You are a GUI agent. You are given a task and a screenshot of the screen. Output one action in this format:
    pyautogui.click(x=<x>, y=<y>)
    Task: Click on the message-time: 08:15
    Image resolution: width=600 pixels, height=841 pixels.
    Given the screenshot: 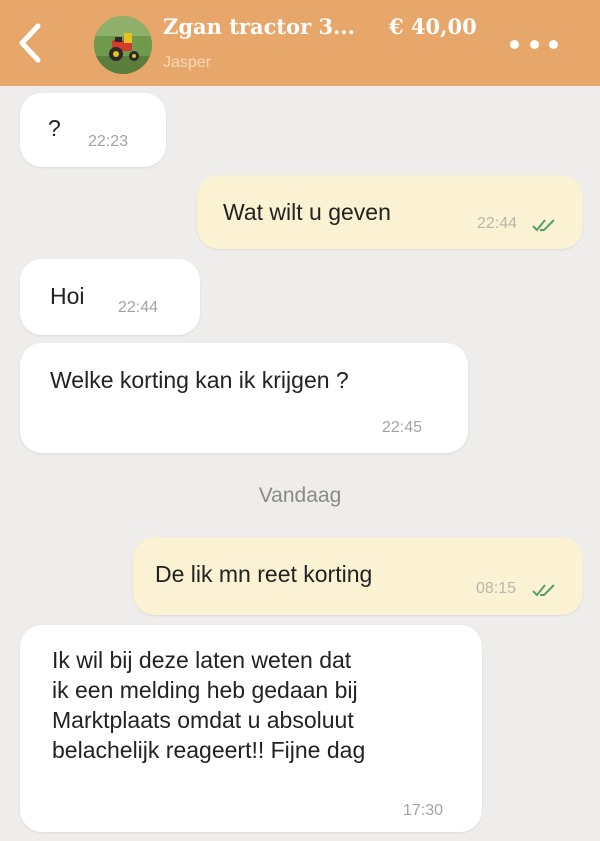 What is the action you would take?
    pyautogui.click(x=496, y=588)
    